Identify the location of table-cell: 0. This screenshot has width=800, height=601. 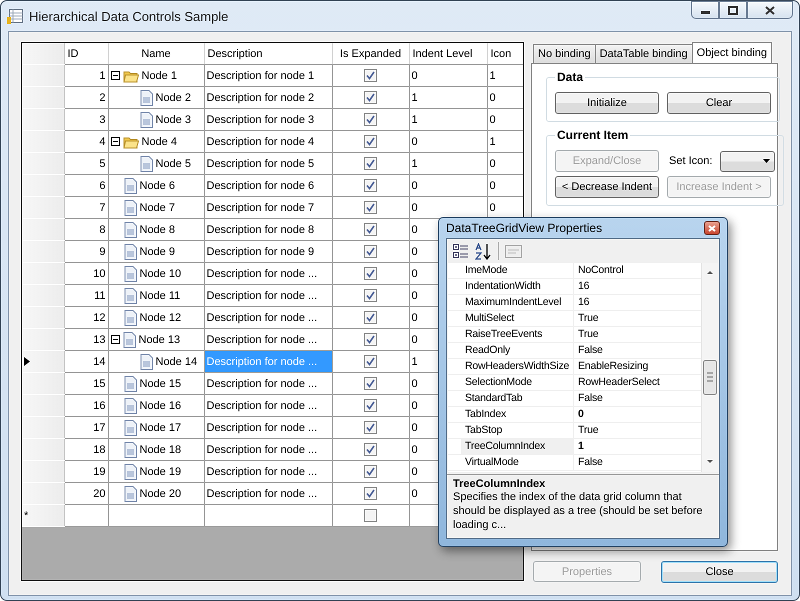
(448, 75).